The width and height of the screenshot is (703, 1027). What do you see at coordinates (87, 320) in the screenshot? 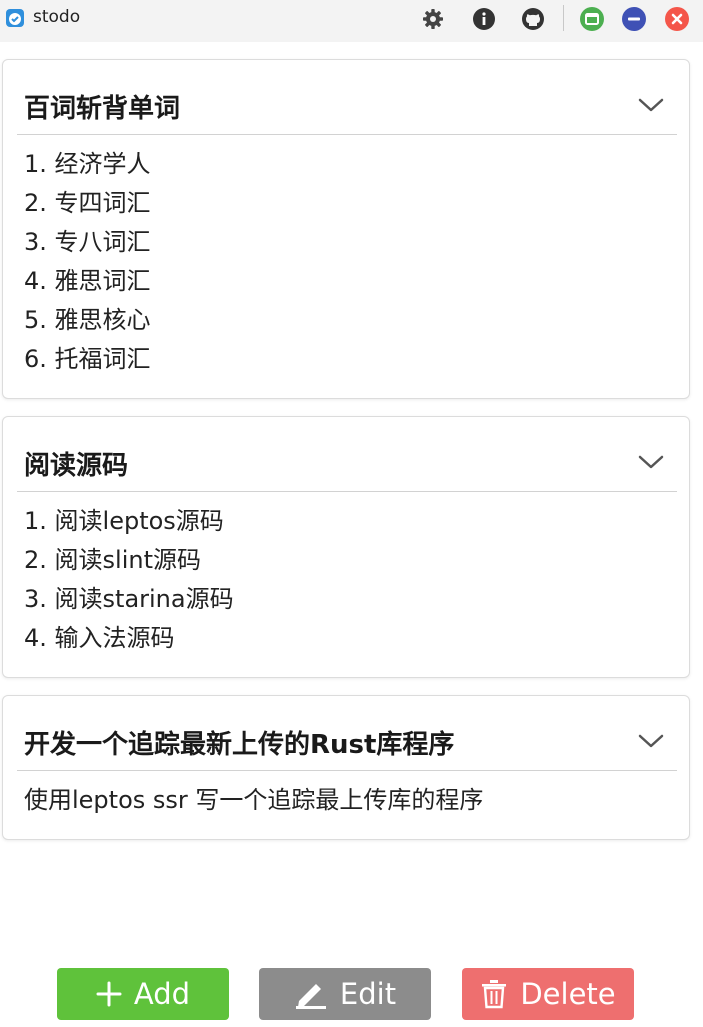
I see `list-item: 5. 雅思核心` at bounding box center [87, 320].